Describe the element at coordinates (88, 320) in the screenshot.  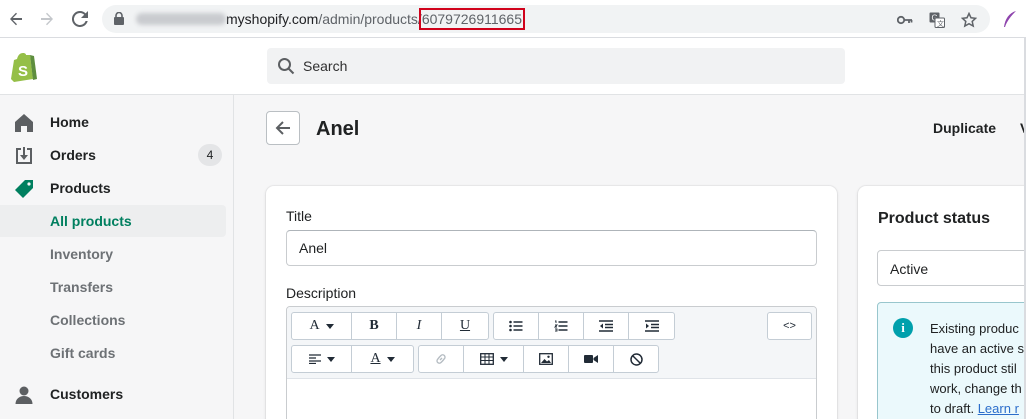
I see `sidebar-subitem-label: Collections` at that location.